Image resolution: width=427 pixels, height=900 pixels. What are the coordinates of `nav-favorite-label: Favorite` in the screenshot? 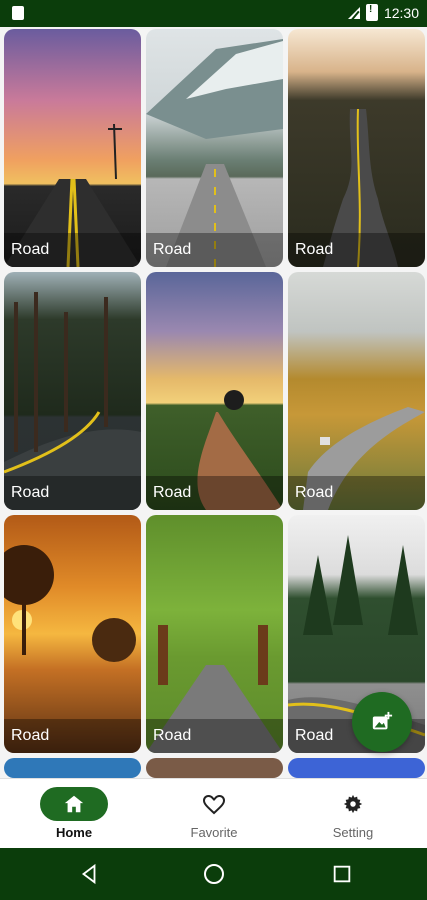 It's located at (214, 832).